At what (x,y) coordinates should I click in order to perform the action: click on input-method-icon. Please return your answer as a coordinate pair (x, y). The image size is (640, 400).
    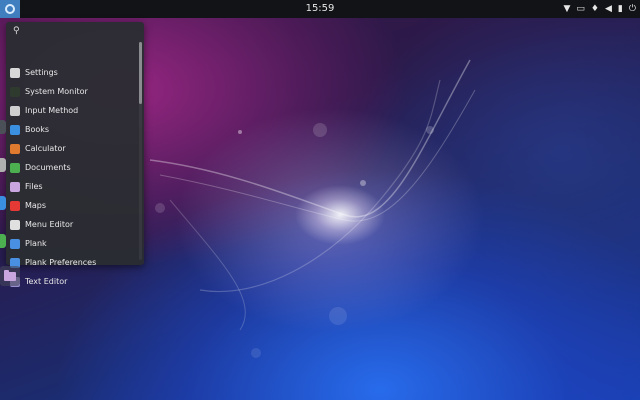
    Looking at the image, I should click on (15, 110).